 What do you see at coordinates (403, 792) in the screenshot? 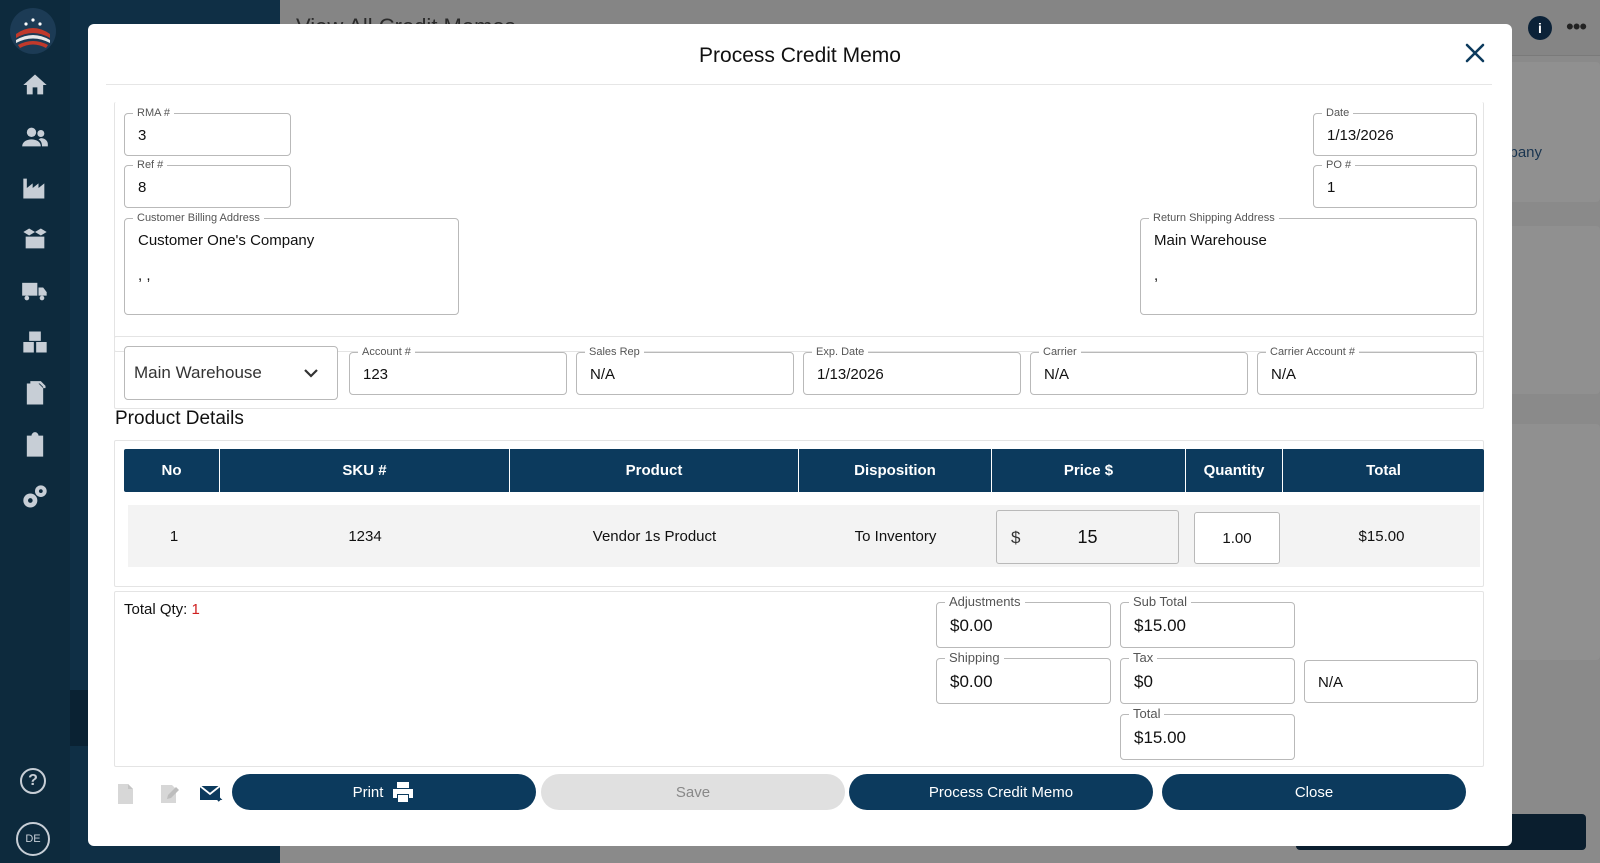
I see `printer-icon` at bounding box center [403, 792].